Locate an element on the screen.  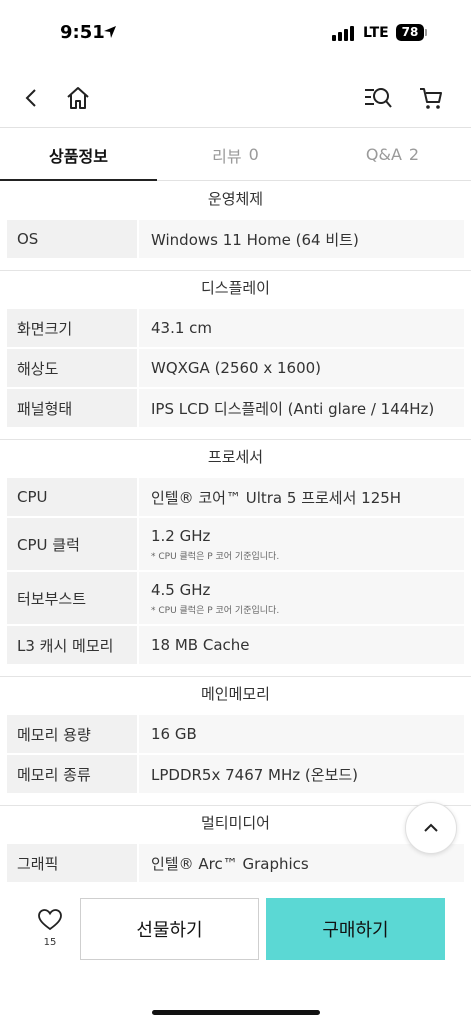
spec-label: 메모리 종류 is located at coordinates (72, 774).